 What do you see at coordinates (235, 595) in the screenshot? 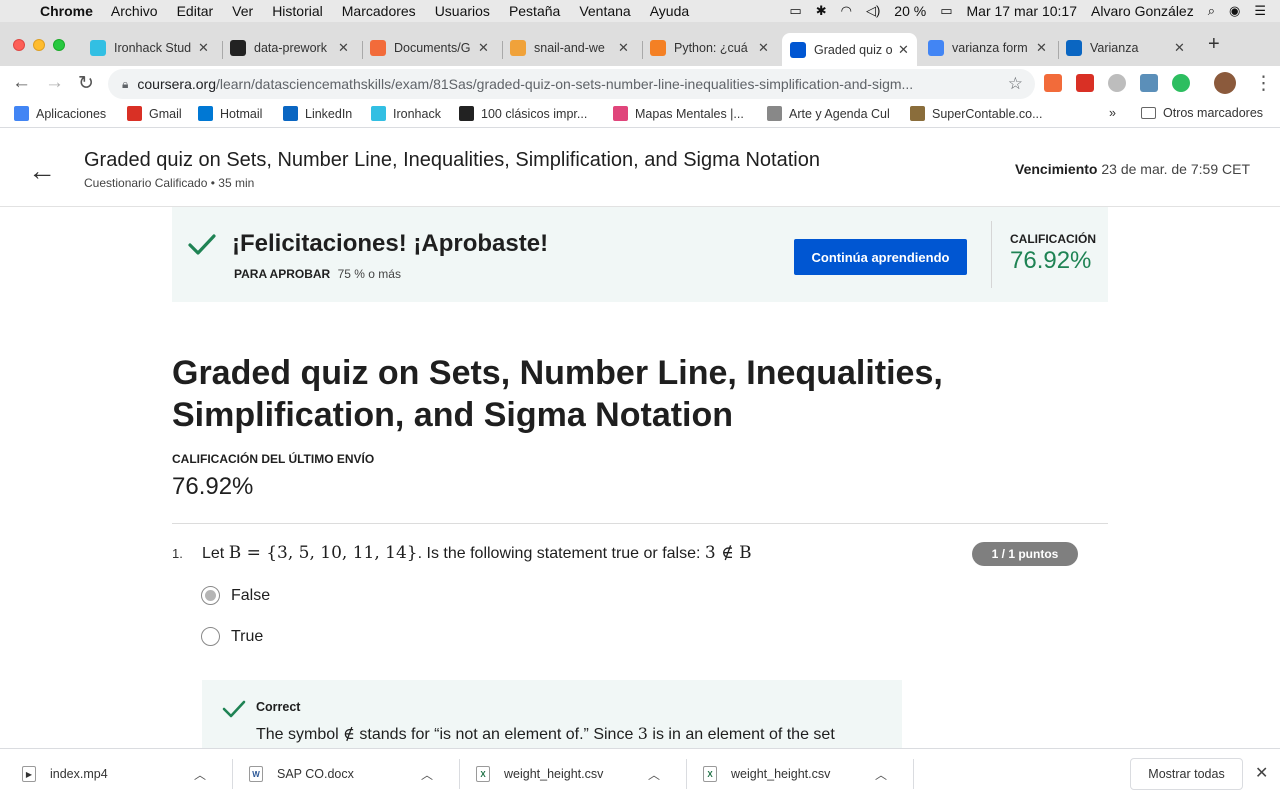
I see `option-false: False` at bounding box center [235, 595].